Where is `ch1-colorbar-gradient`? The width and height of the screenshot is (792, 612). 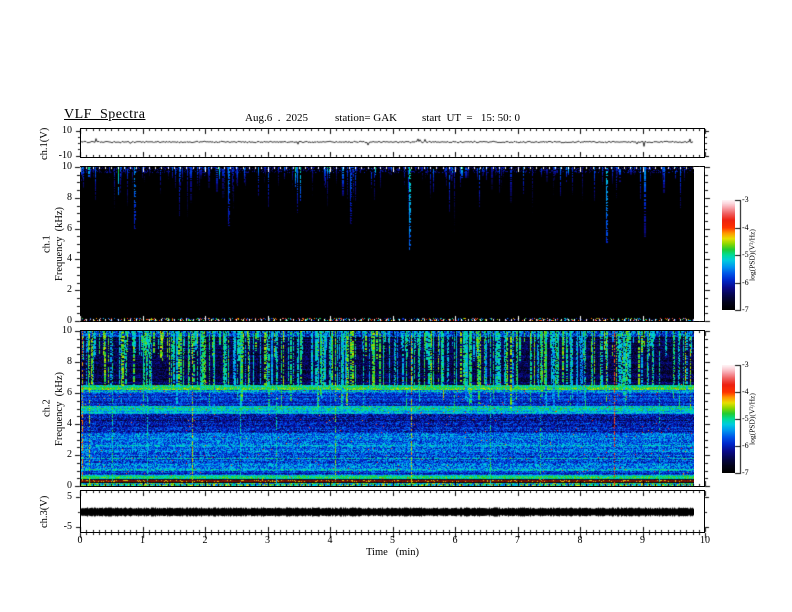 ch1-colorbar-gradient is located at coordinates (728, 255).